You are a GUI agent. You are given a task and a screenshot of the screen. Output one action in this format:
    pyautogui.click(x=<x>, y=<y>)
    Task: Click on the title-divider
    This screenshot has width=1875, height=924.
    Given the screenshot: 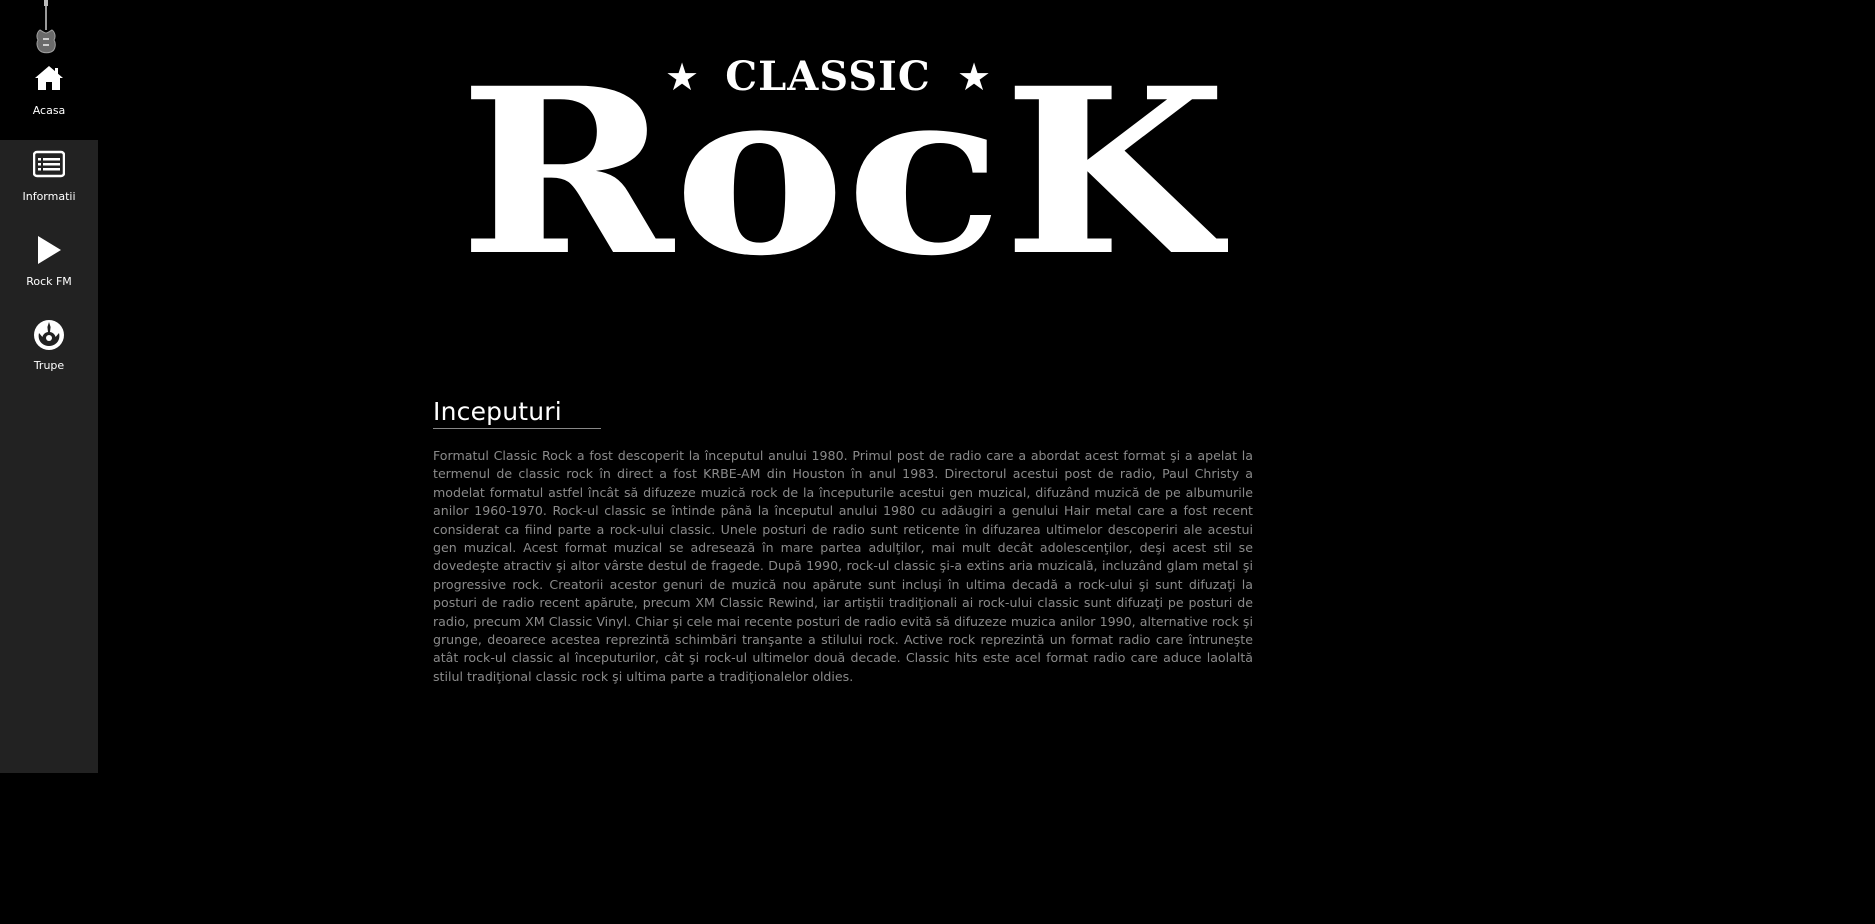 What is the action you would take?
    pyautogui.click(x=517, y=428)
    